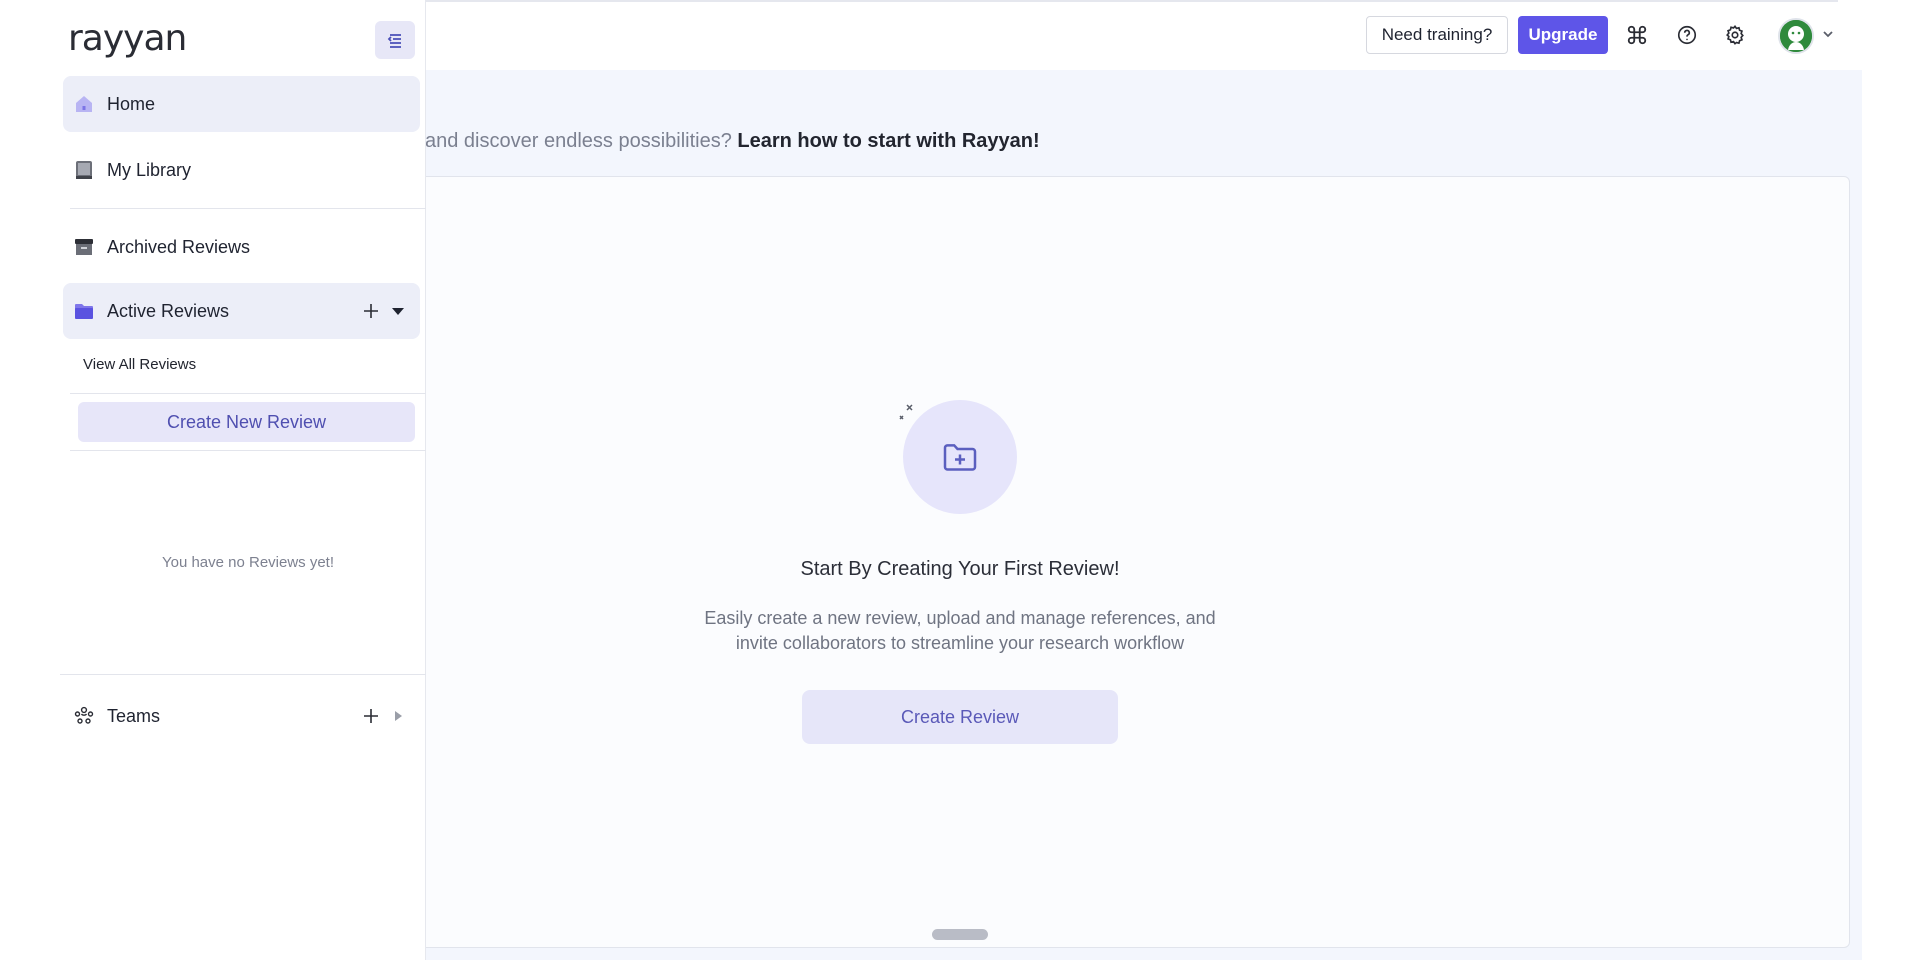 Image resolution: width=1920 pixels, height=960 pixels. I want to click on collapse-menu-icon, so click(394, 41).